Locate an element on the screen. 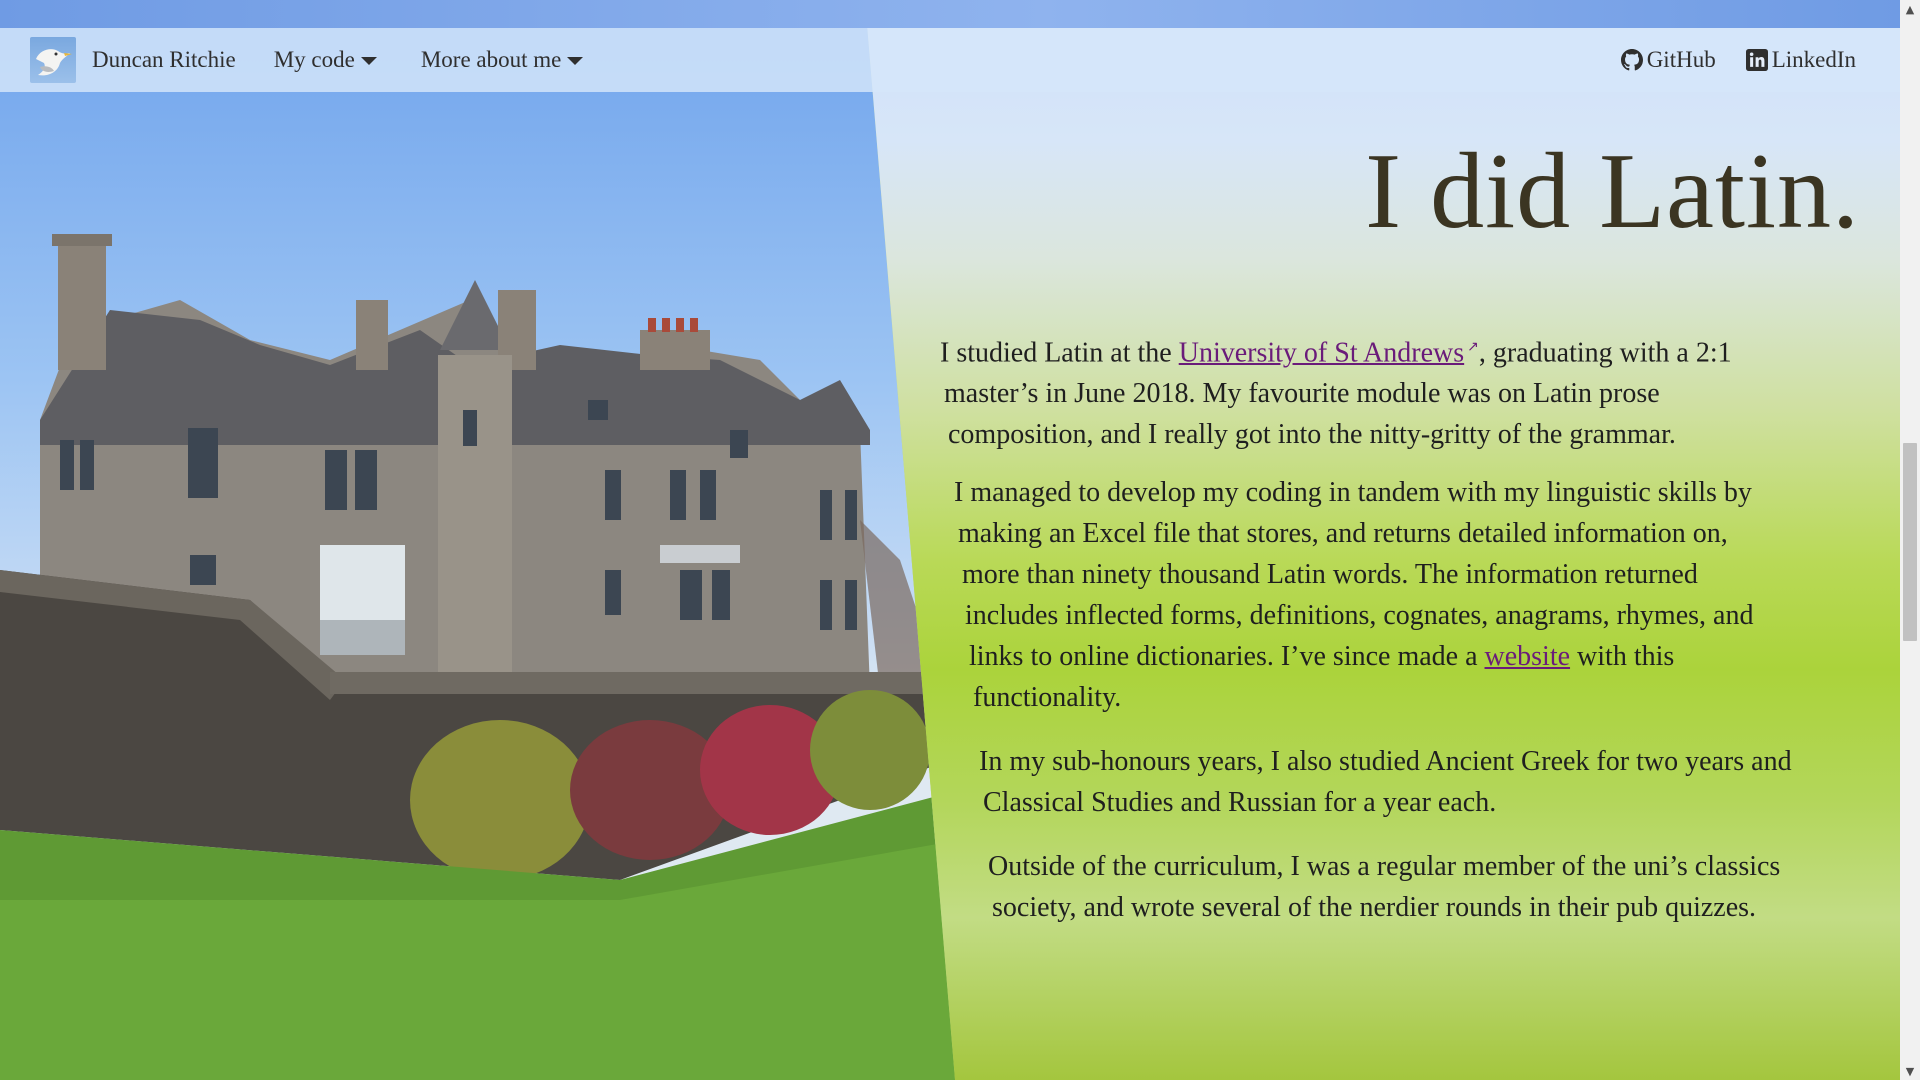  text-segment: , graduating with a 2:1 is located at coordinates (1605, 353).